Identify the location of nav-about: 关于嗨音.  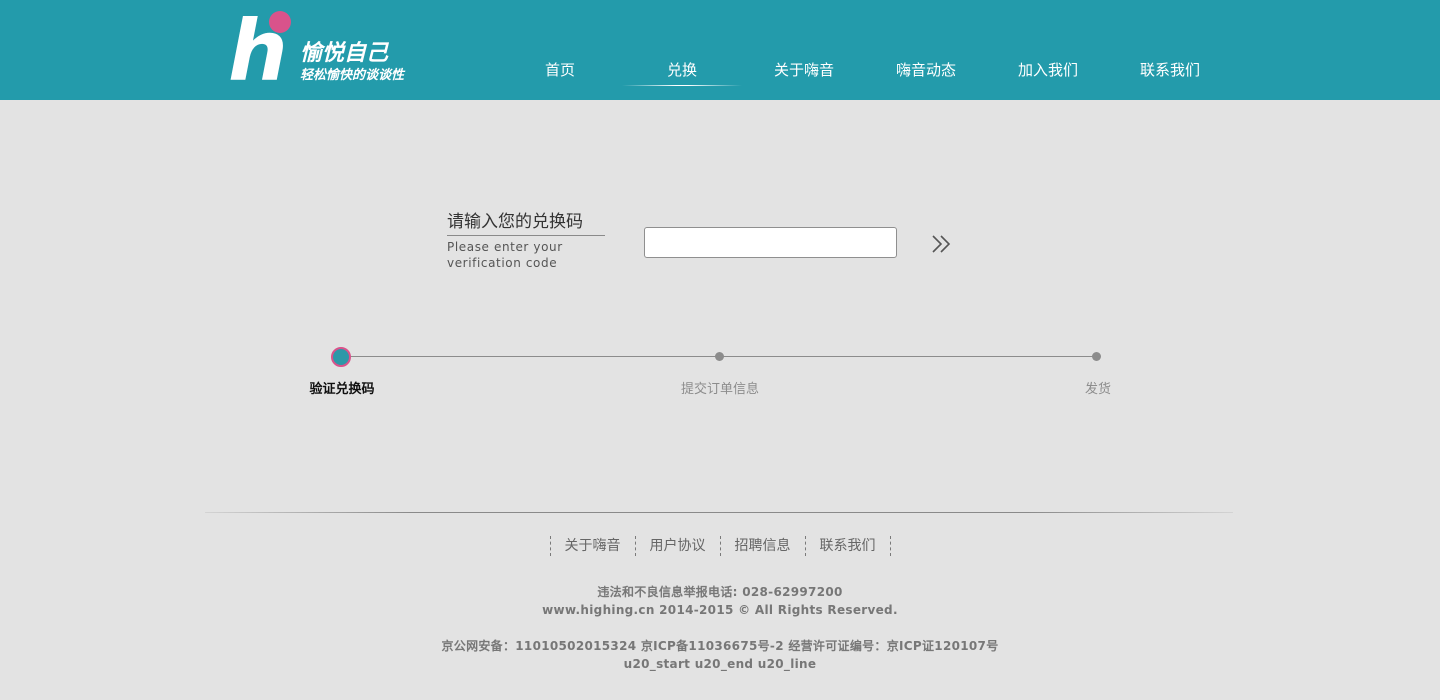
(804, 70).